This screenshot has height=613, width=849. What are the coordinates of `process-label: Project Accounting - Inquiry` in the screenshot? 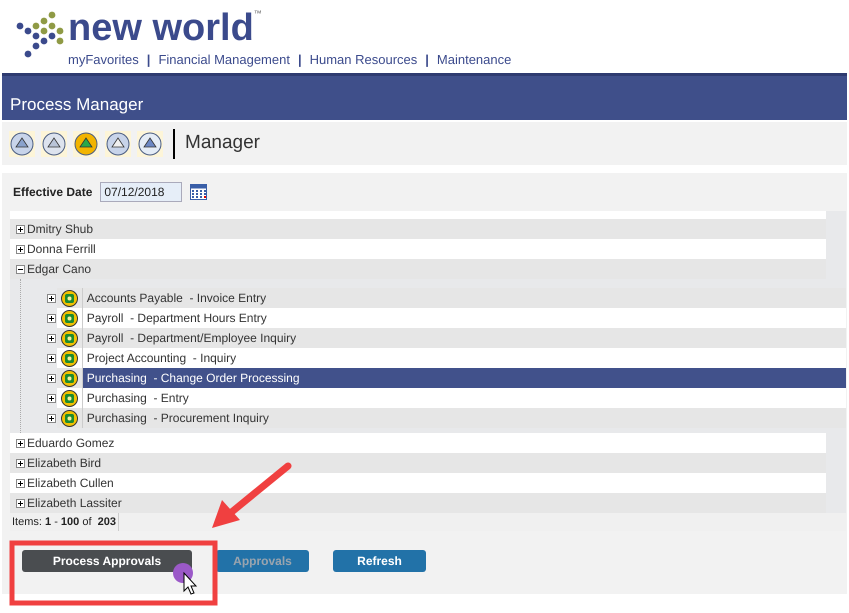 It's located at (161, 358).